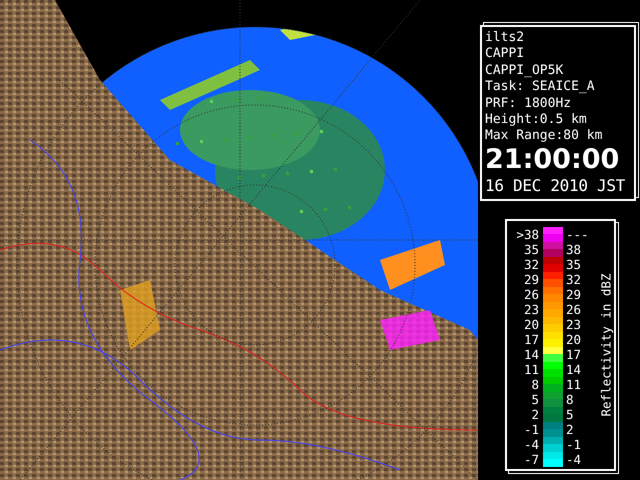 The height and width of the screenshot is (480, 640). What do you see at coordinates (524, 71) in the screenshot?
I see `info-text: CAPPI_OP5K` at bounding box center [524, 71].